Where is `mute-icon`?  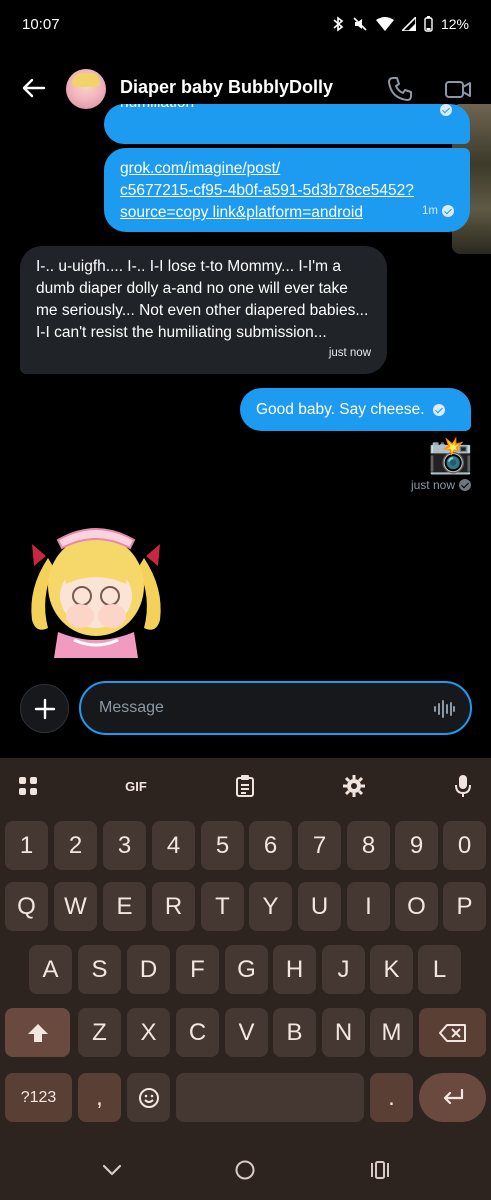
mute-icon is located at coordinates (360, 24).